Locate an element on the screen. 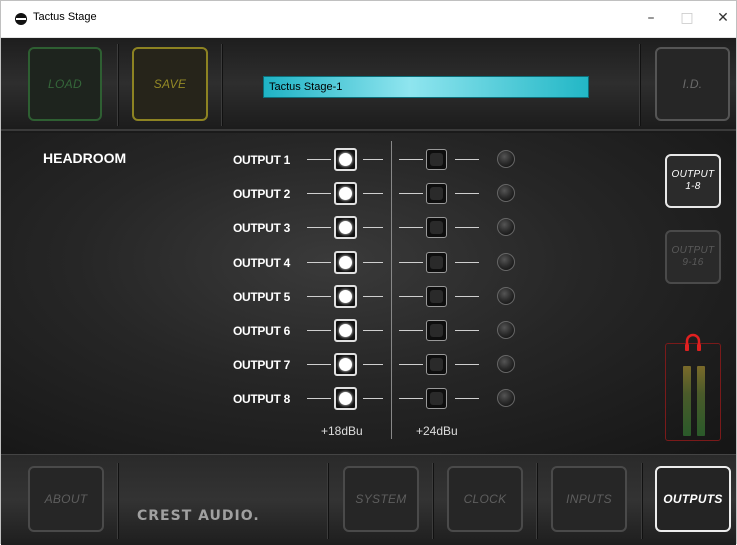  output-row: OUTPUT 7 is located at coordinates (368, 365).